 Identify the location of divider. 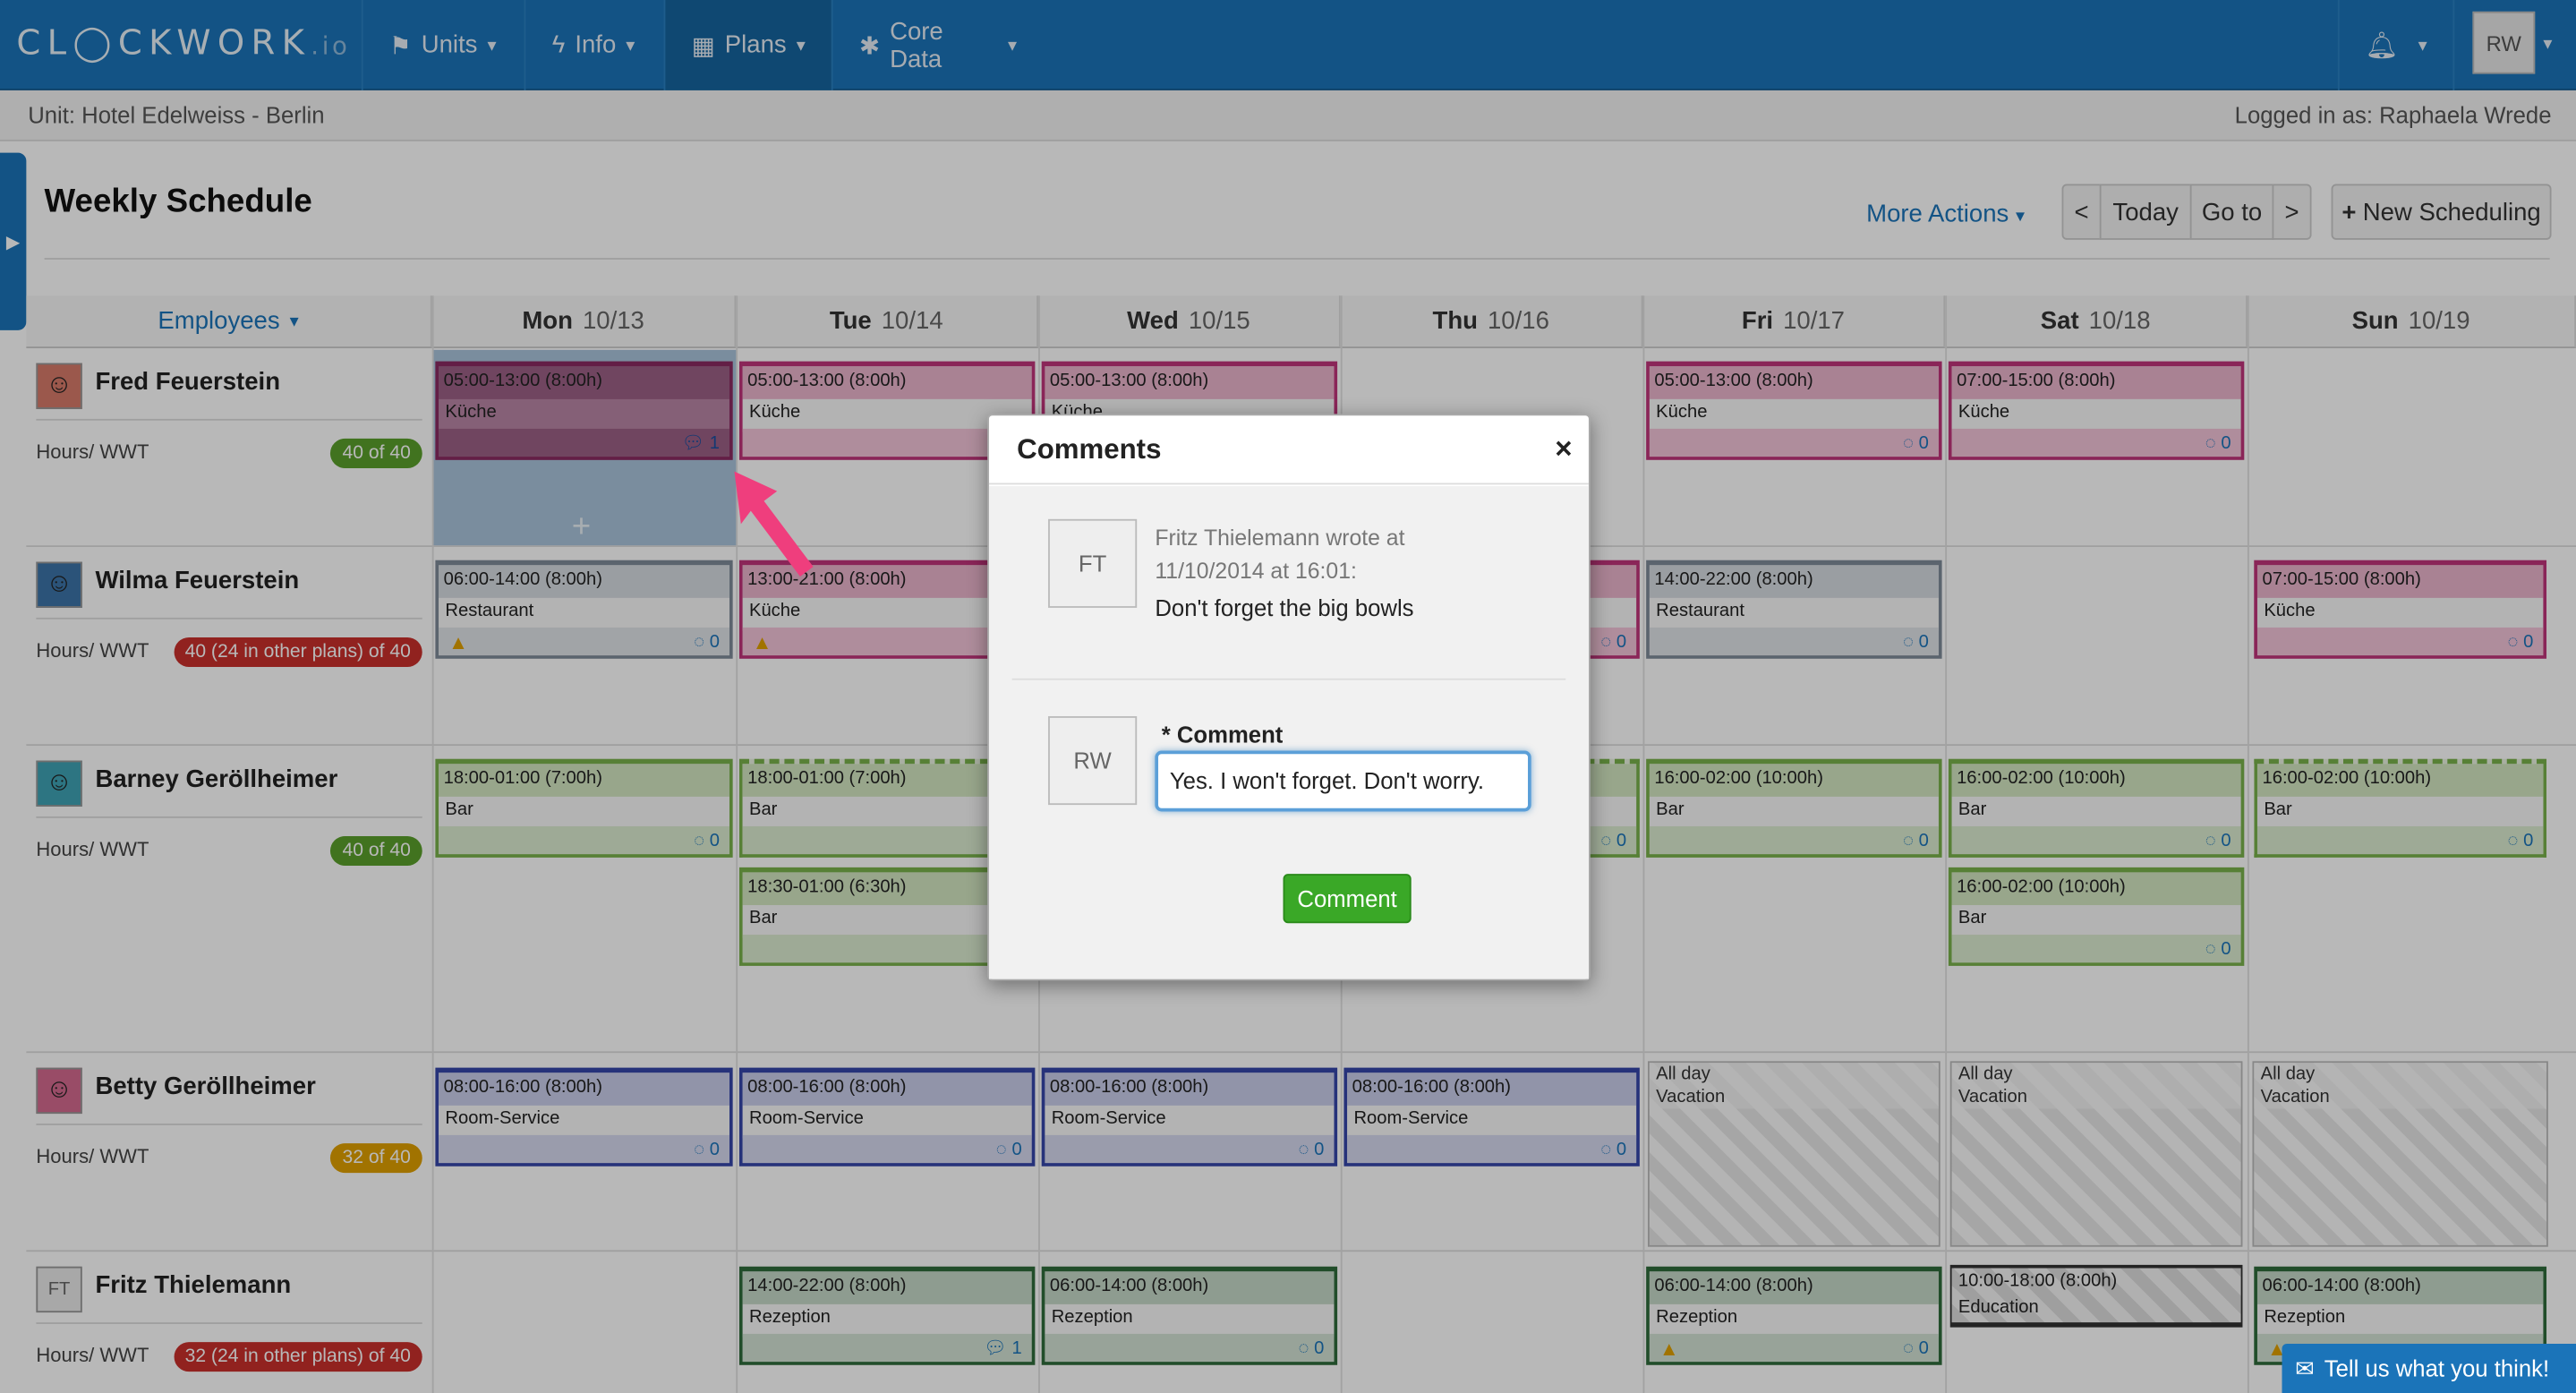
(1288, 679).